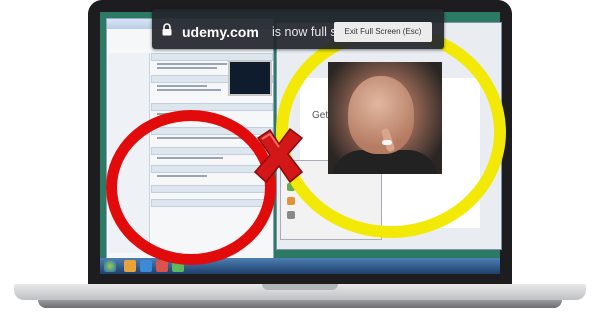 The image size is (599, 317). Describe the element at coordinates (167, 29) in the screenshot. I see `lock-icon` at that location.